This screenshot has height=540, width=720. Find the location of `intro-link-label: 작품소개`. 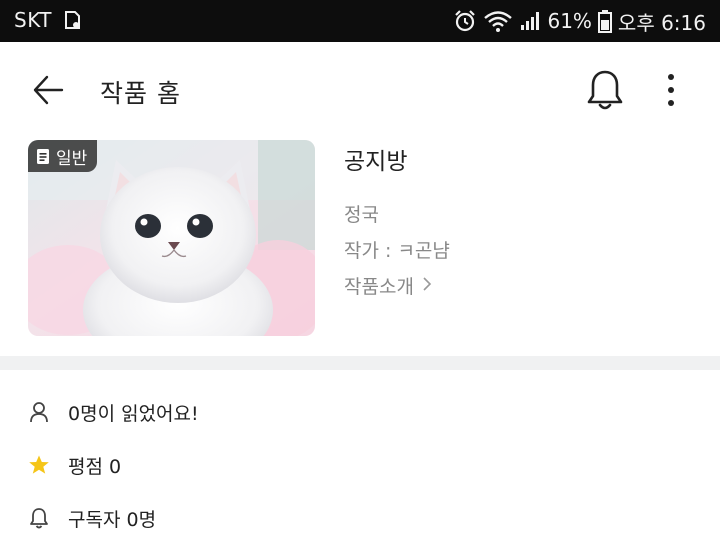

intro-link-label: 작품소개 is located at coordinates (379, 287).